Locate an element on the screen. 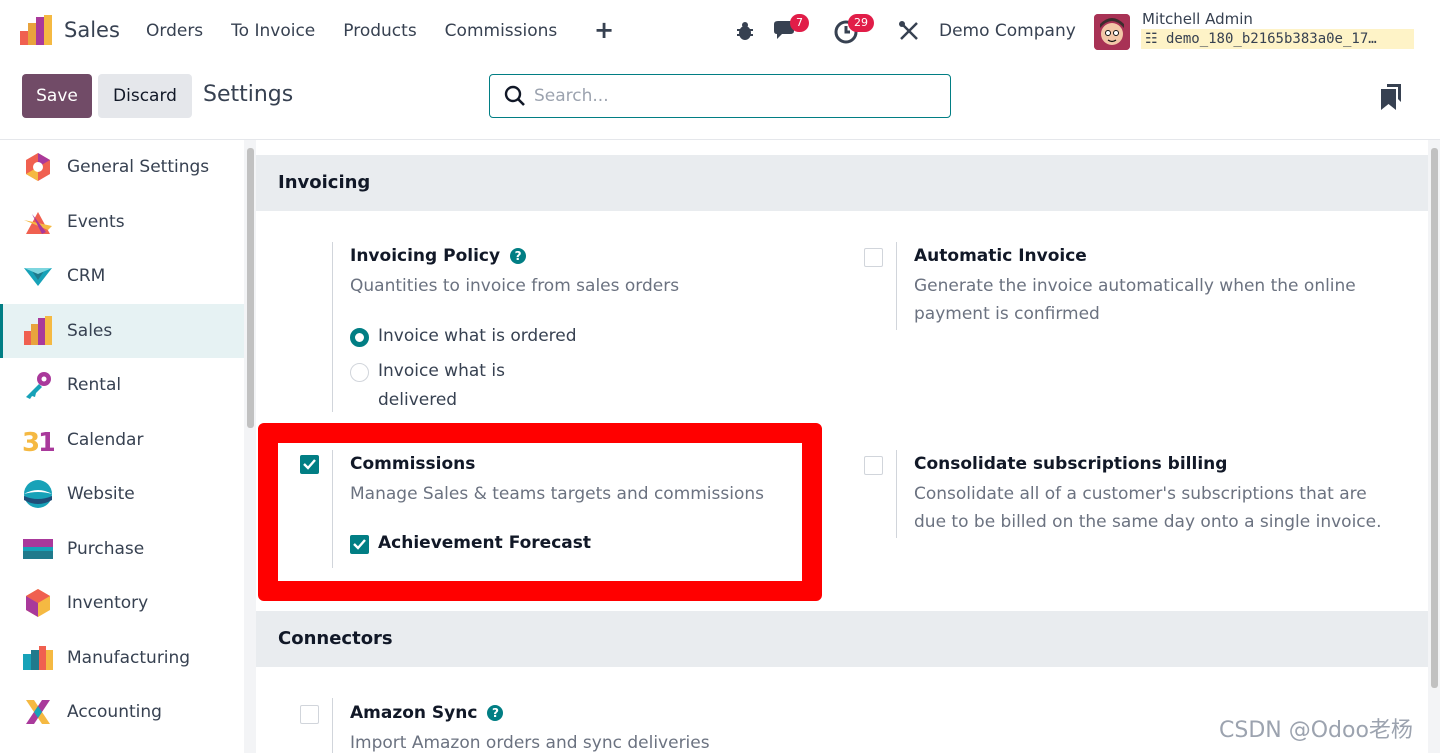 The height and width of the screenshot is (753, 1440). radio-invoice-ordered is located at coordinates (359, 337).